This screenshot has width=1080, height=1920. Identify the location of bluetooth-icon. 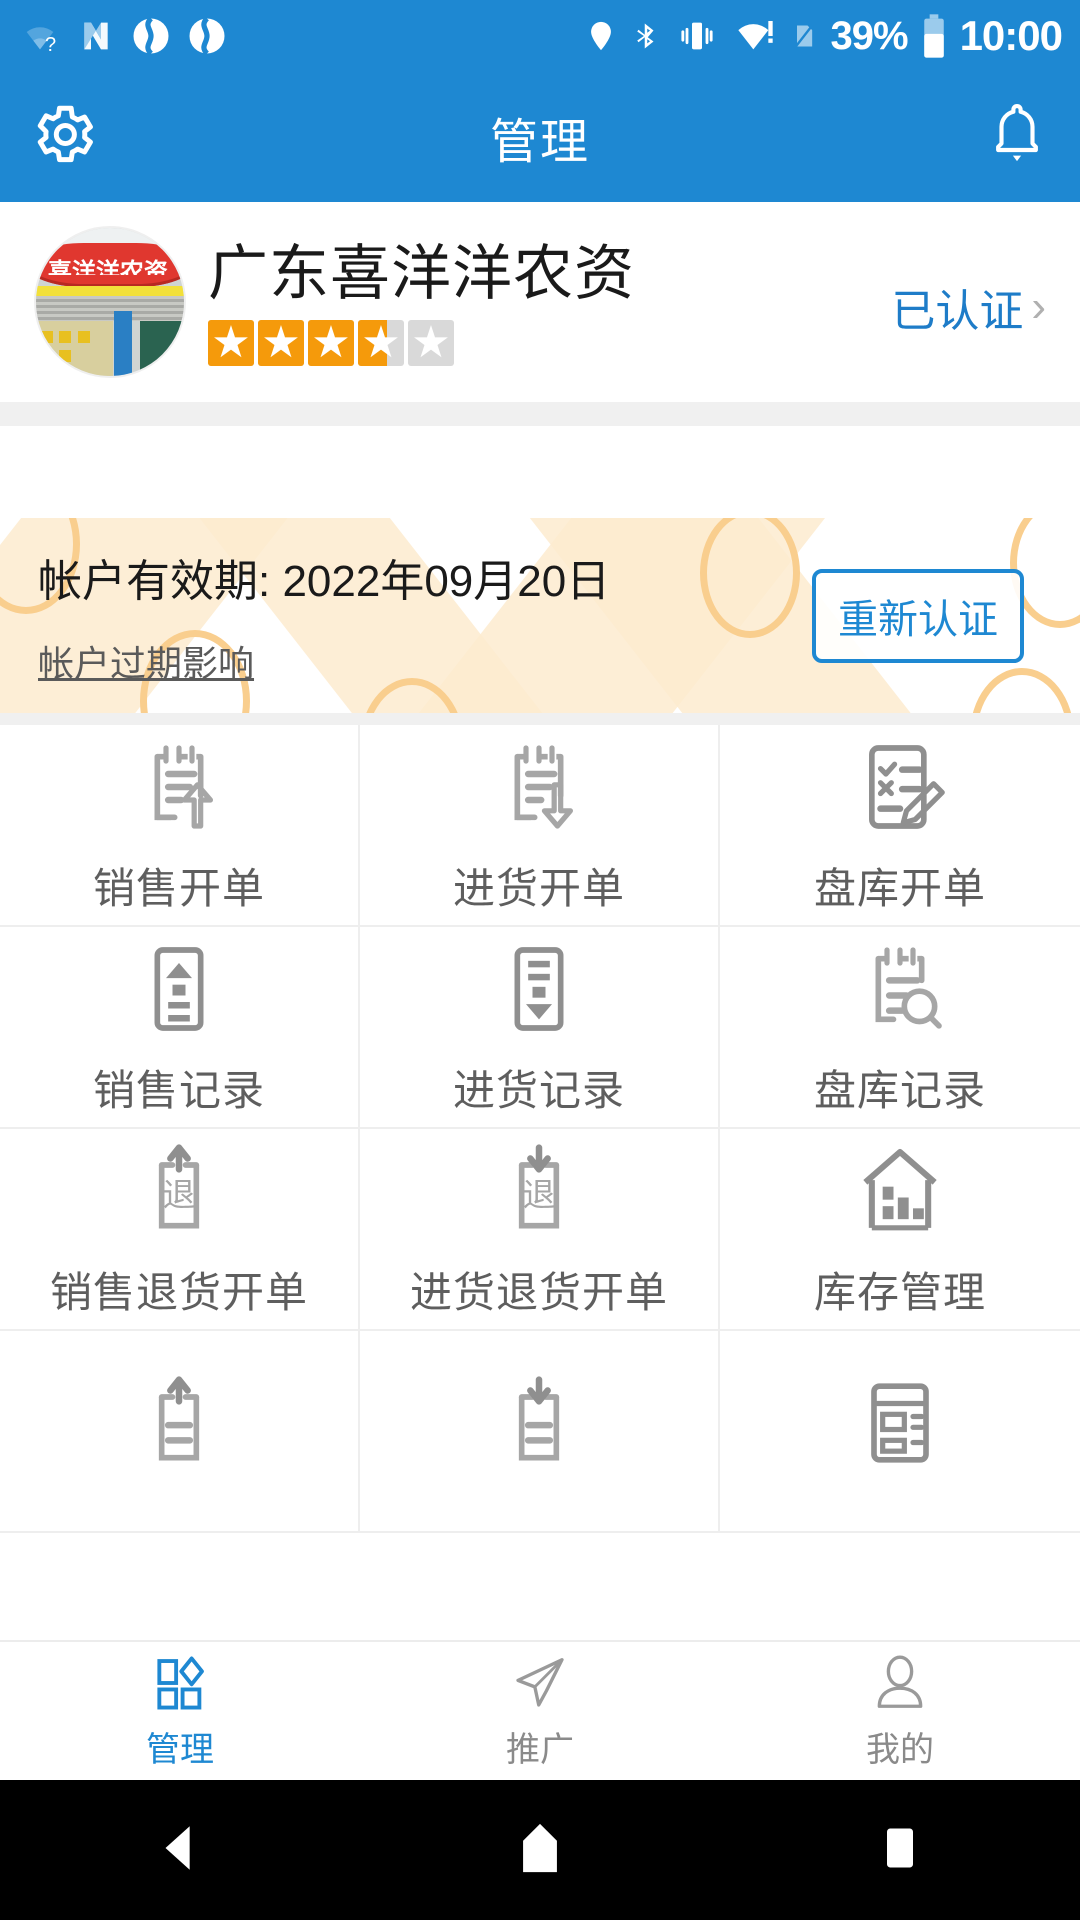
(646, 36).